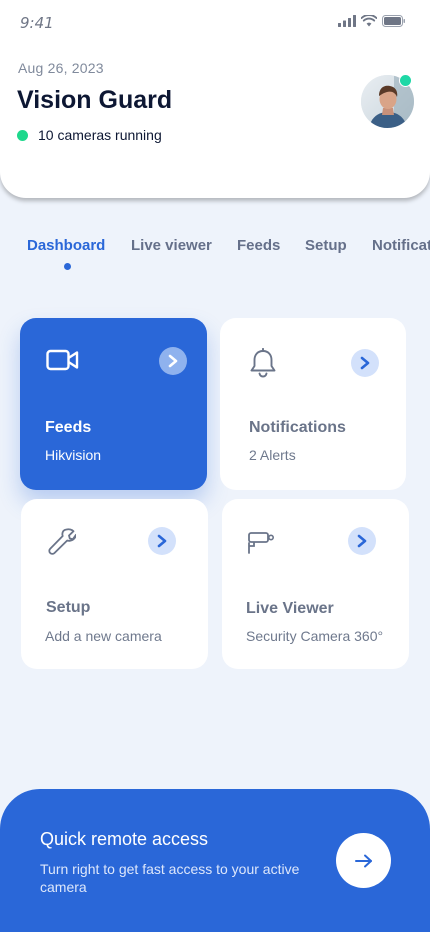 This screenshot has height=932, width=430. I want to click on wrench-icon, so click(62, 541).